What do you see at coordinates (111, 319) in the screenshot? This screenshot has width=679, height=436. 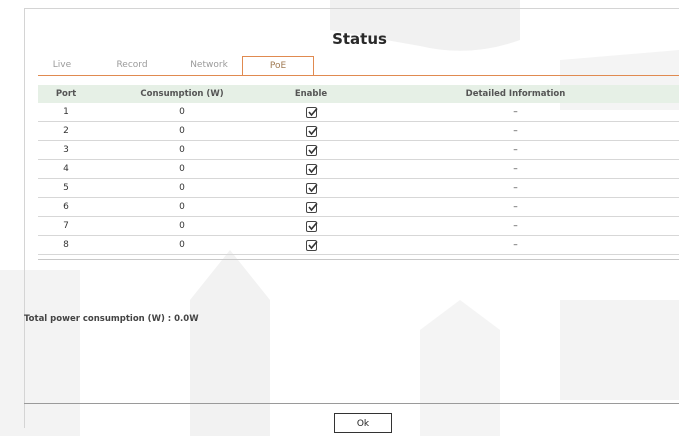 I see `total-power-consumption: Total power consumption (W) : 0.0W` at bounding box center [111, 319].